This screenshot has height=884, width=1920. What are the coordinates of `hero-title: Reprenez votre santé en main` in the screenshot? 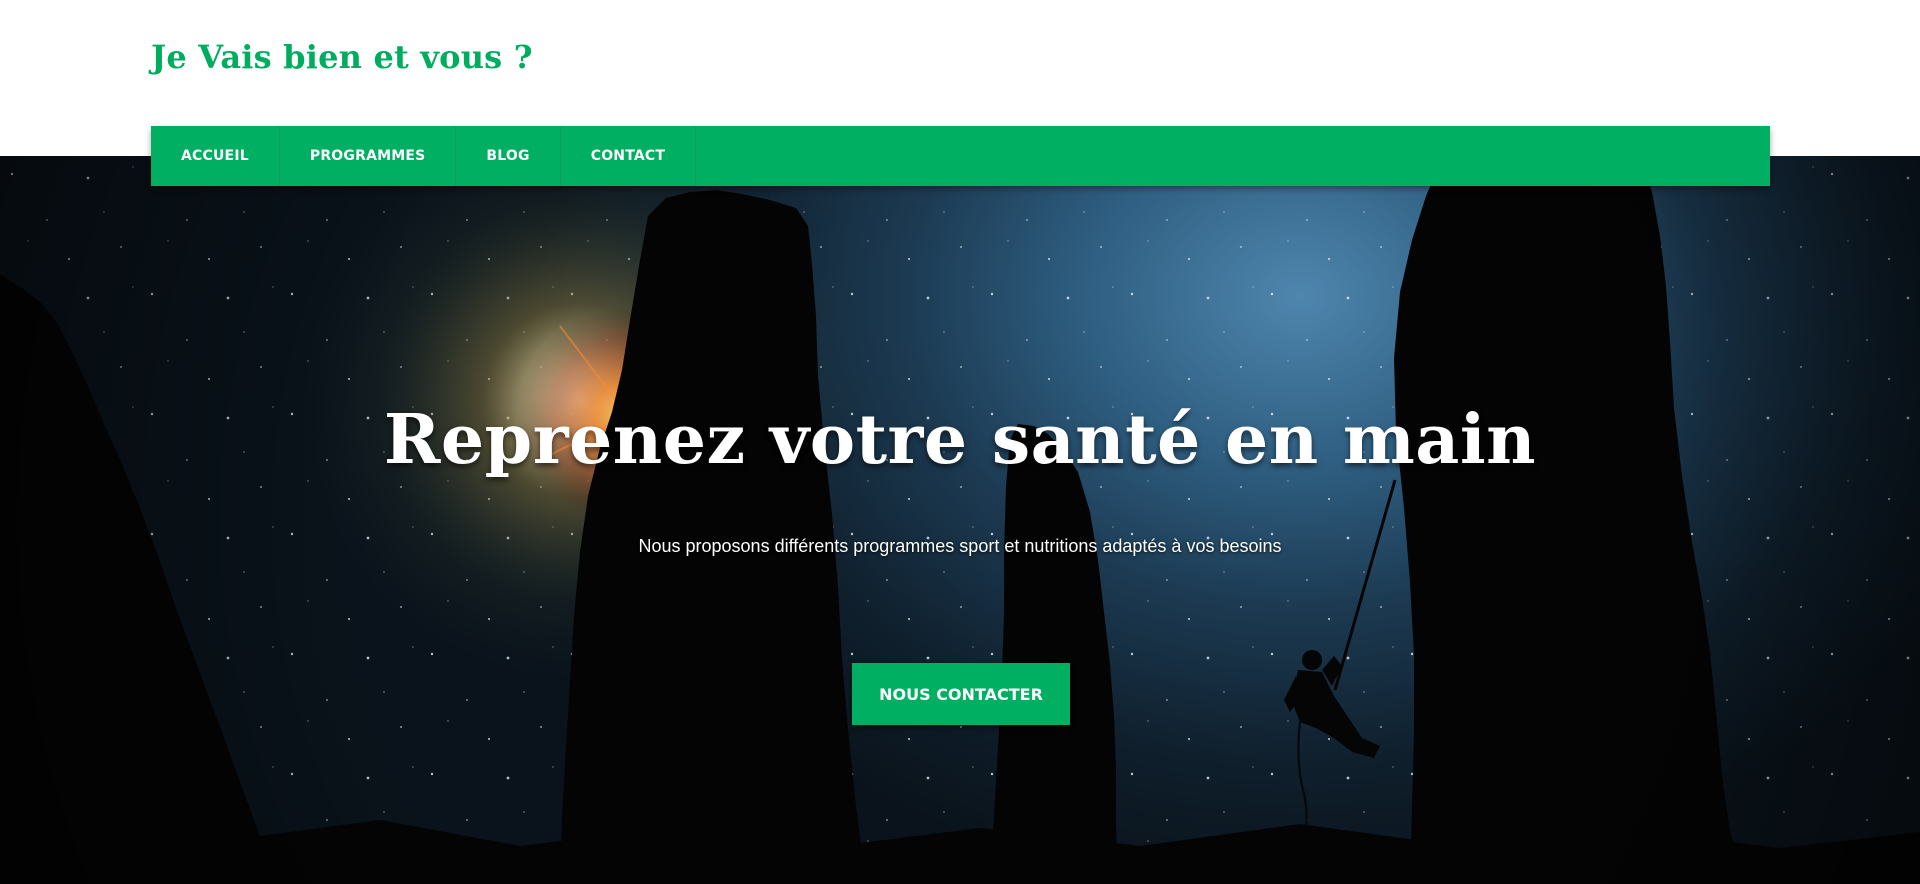 It's located at (960, 440).